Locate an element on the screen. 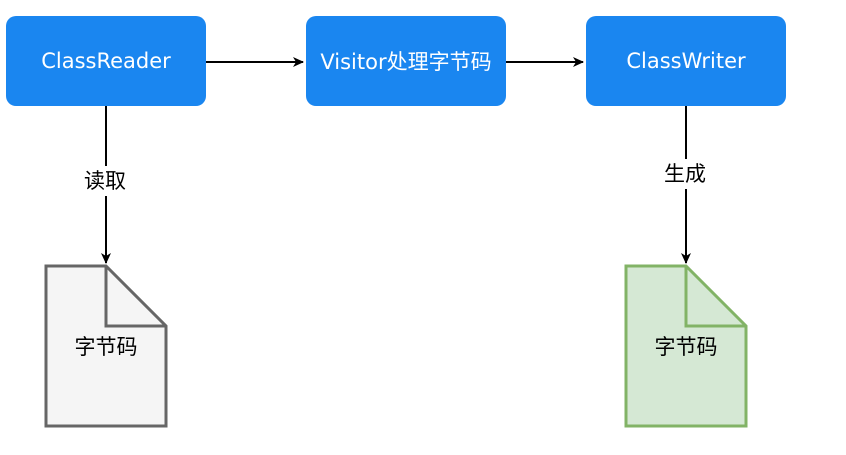 The width and height of the screenshot is (846, 455). class-writer-node: ClassWriter is located at coordinates (686, 61).